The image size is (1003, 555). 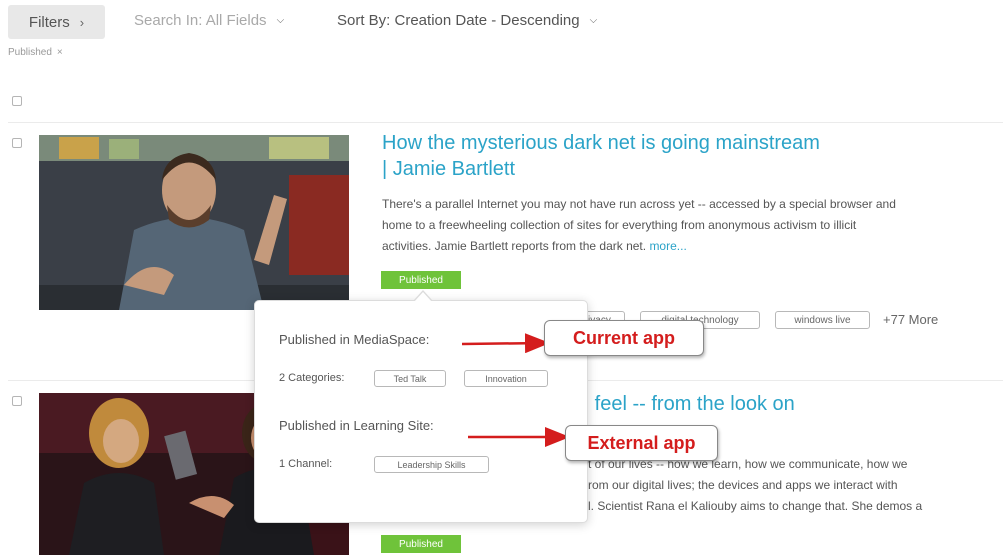 What do you see at coordinates (30, 52) in the screenshot?
I see `active-filter-label: Published` at bounding box center [30, 52].